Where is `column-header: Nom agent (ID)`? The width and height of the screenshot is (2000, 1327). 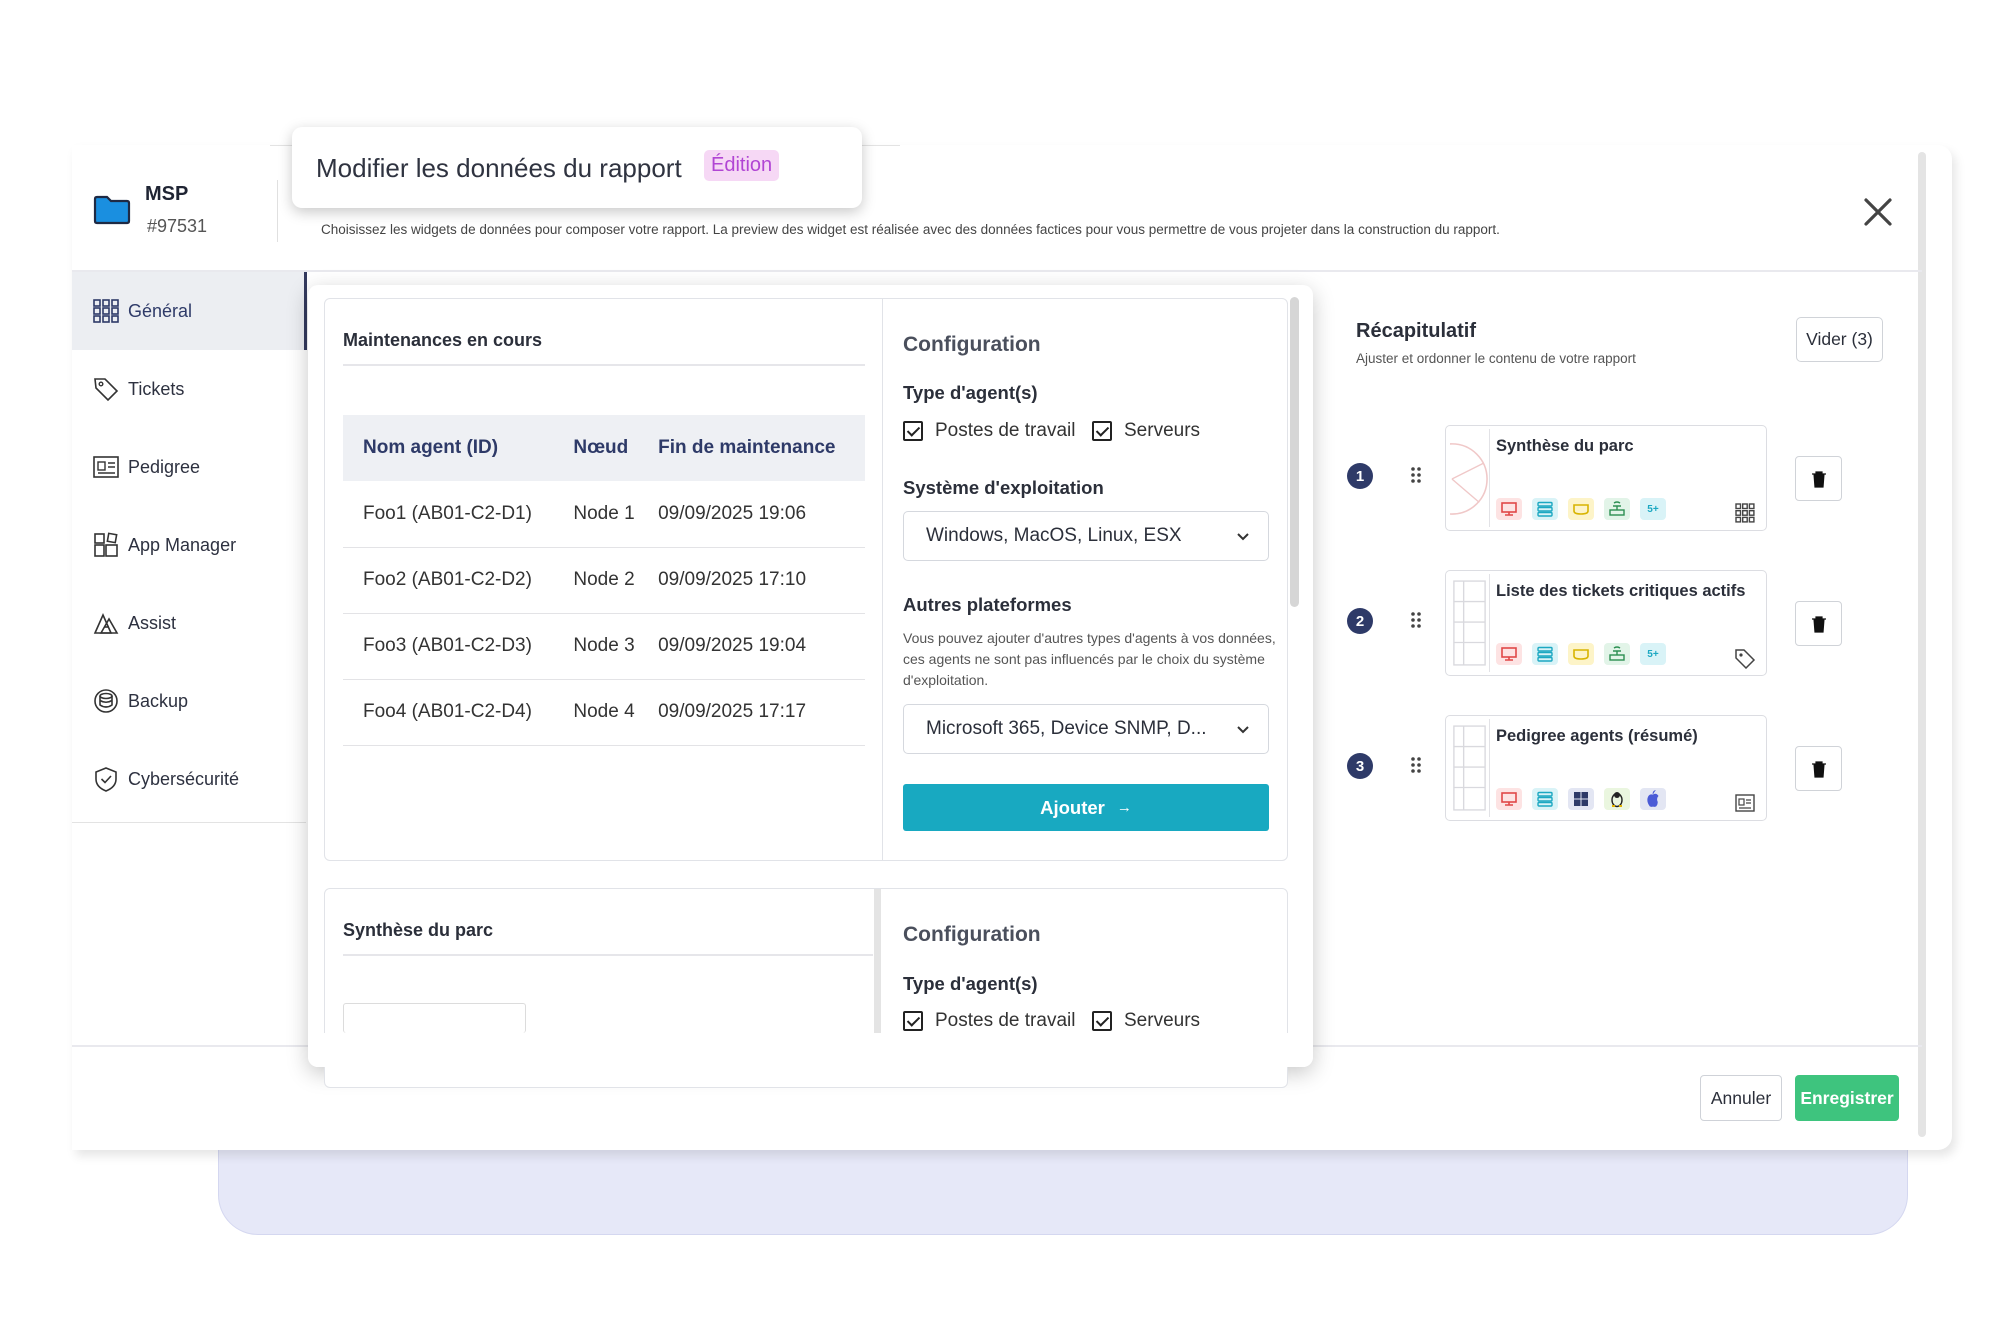
column-header: Nom agent (ID) is located at coordinates (452, 448).